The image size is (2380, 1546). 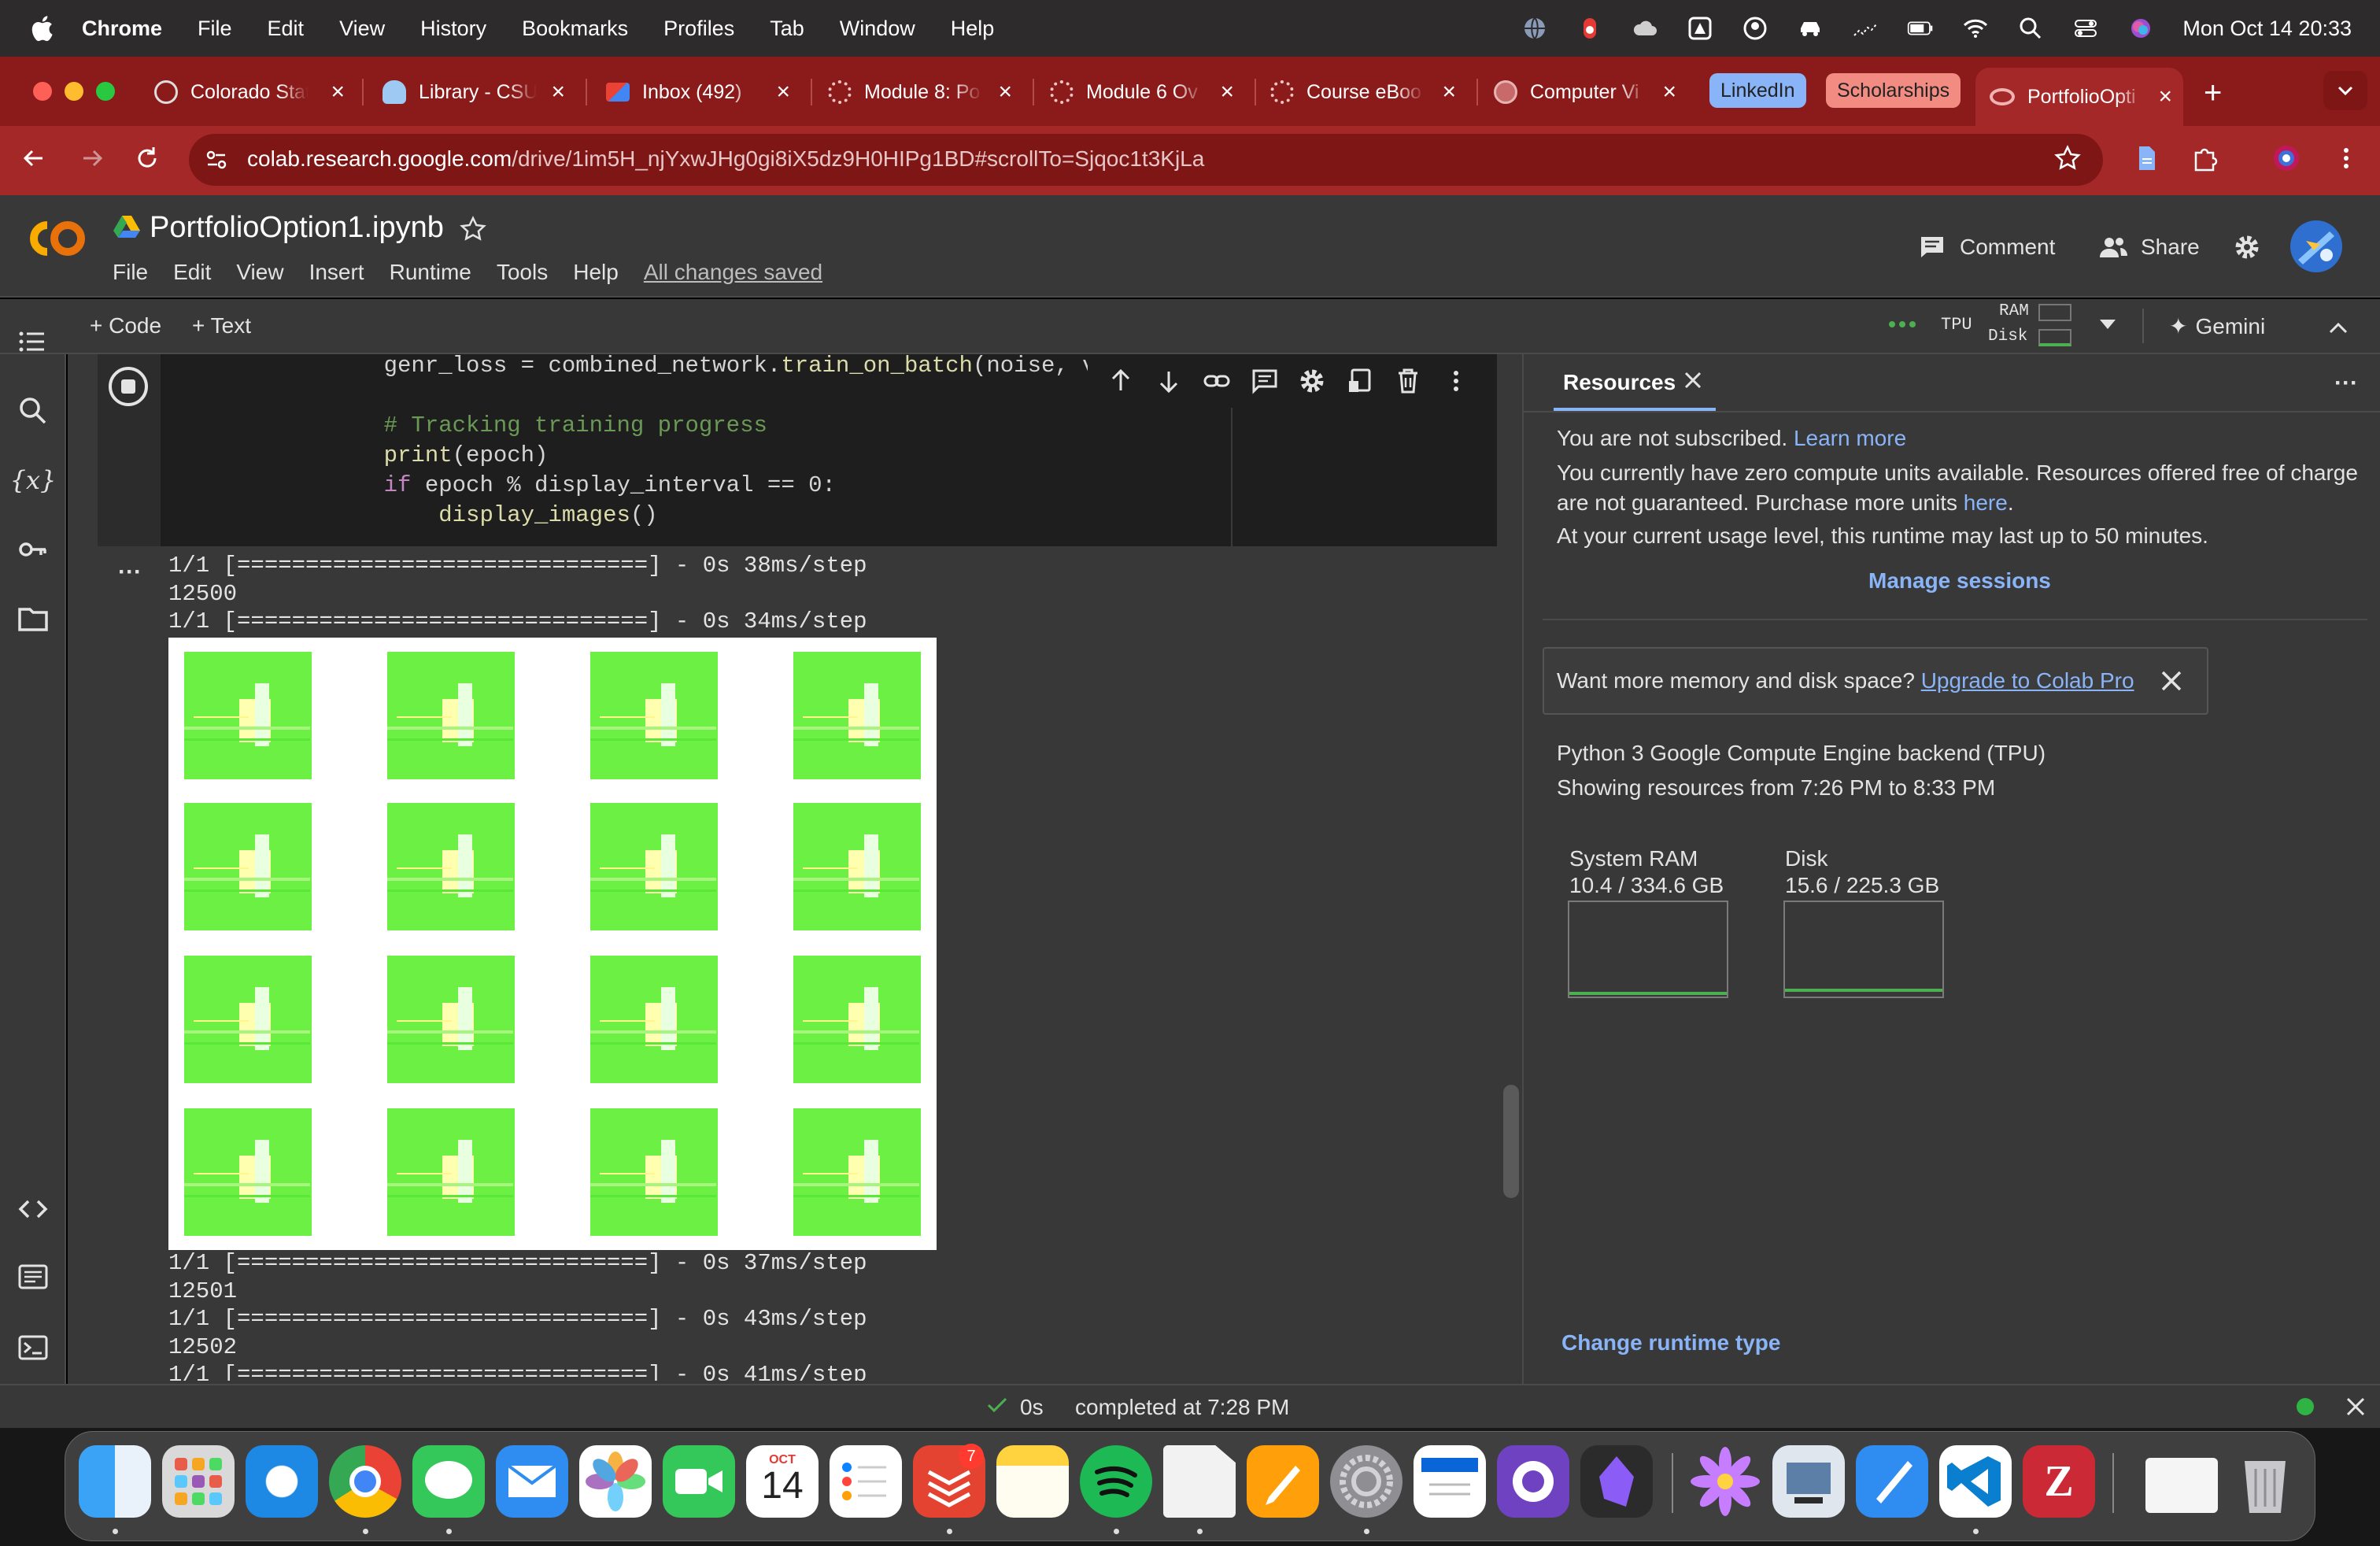 What do you see at coordinates (1693, 380) in the screenshot?
I see `close-resources-icon` at bounding box center [1693, 380].